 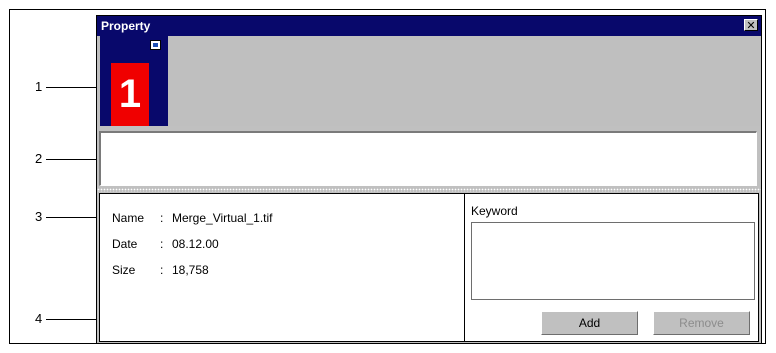 I want to click on edit-badge-icon, so click(x=155, y=45).